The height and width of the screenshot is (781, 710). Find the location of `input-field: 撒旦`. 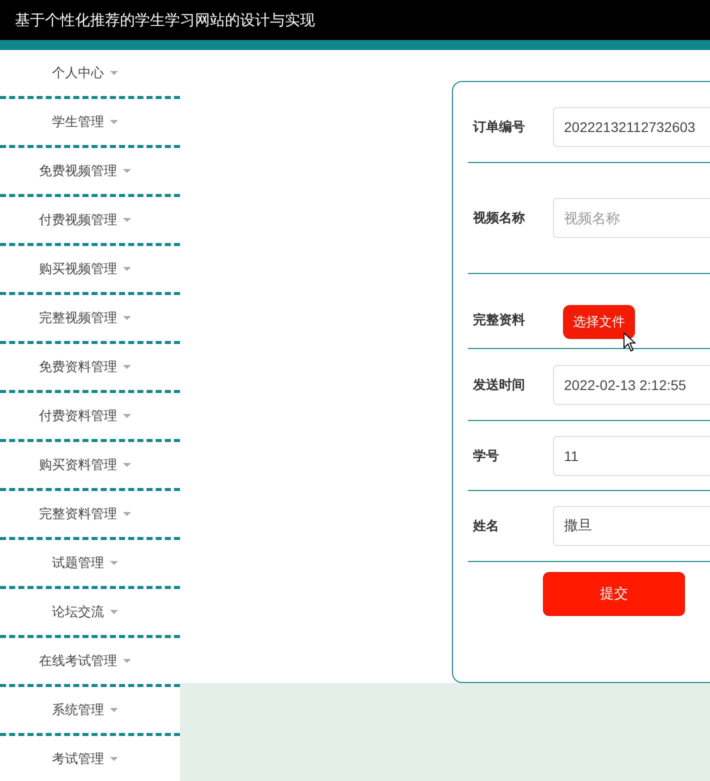

input-field: 撒旦 is located at coordinates (631, 526).